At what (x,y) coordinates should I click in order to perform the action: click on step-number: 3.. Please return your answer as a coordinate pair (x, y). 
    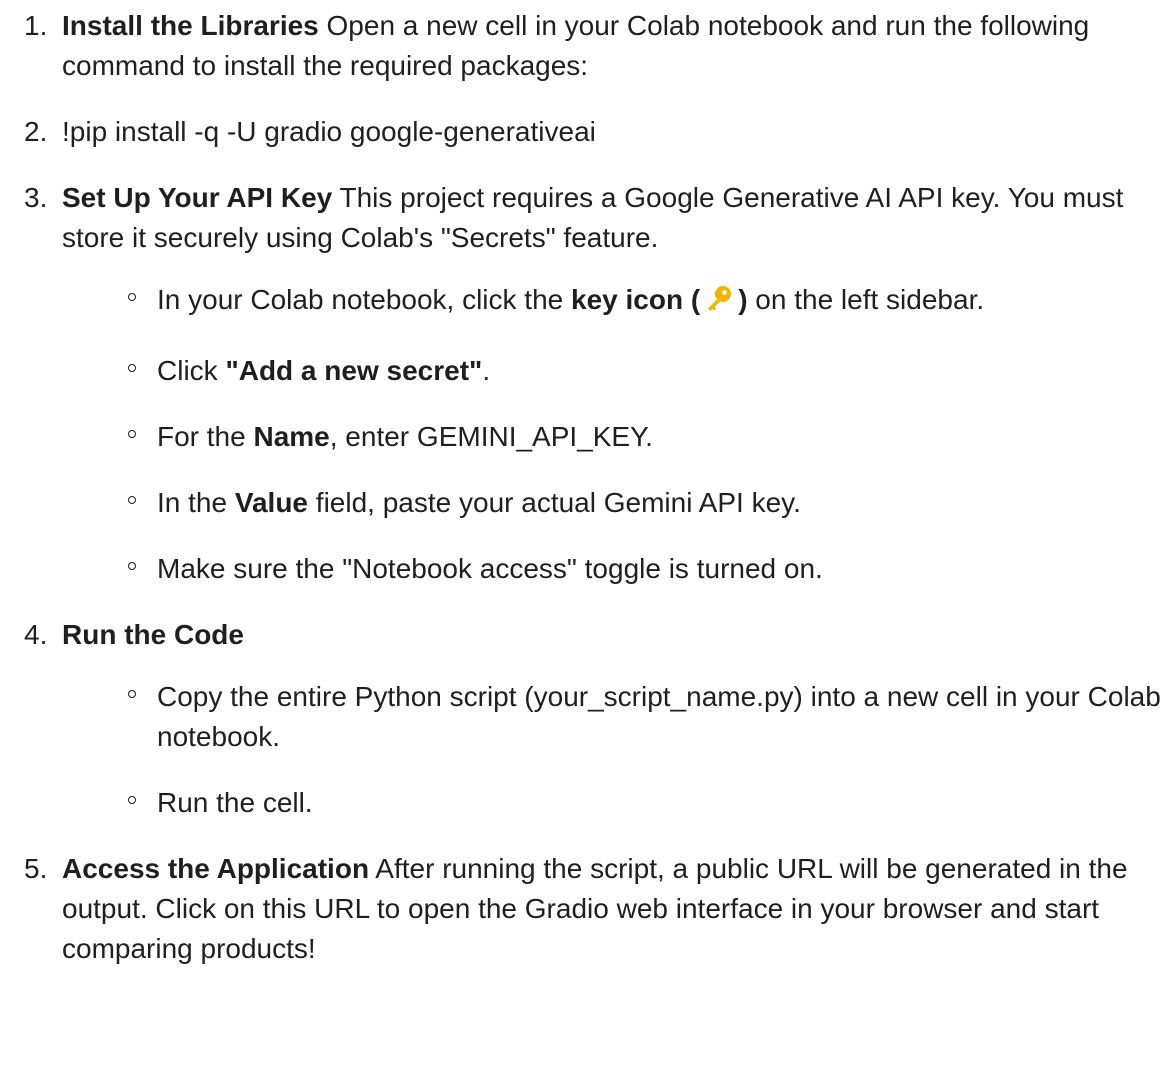
    Looking at the image, I should click on (36, 197).